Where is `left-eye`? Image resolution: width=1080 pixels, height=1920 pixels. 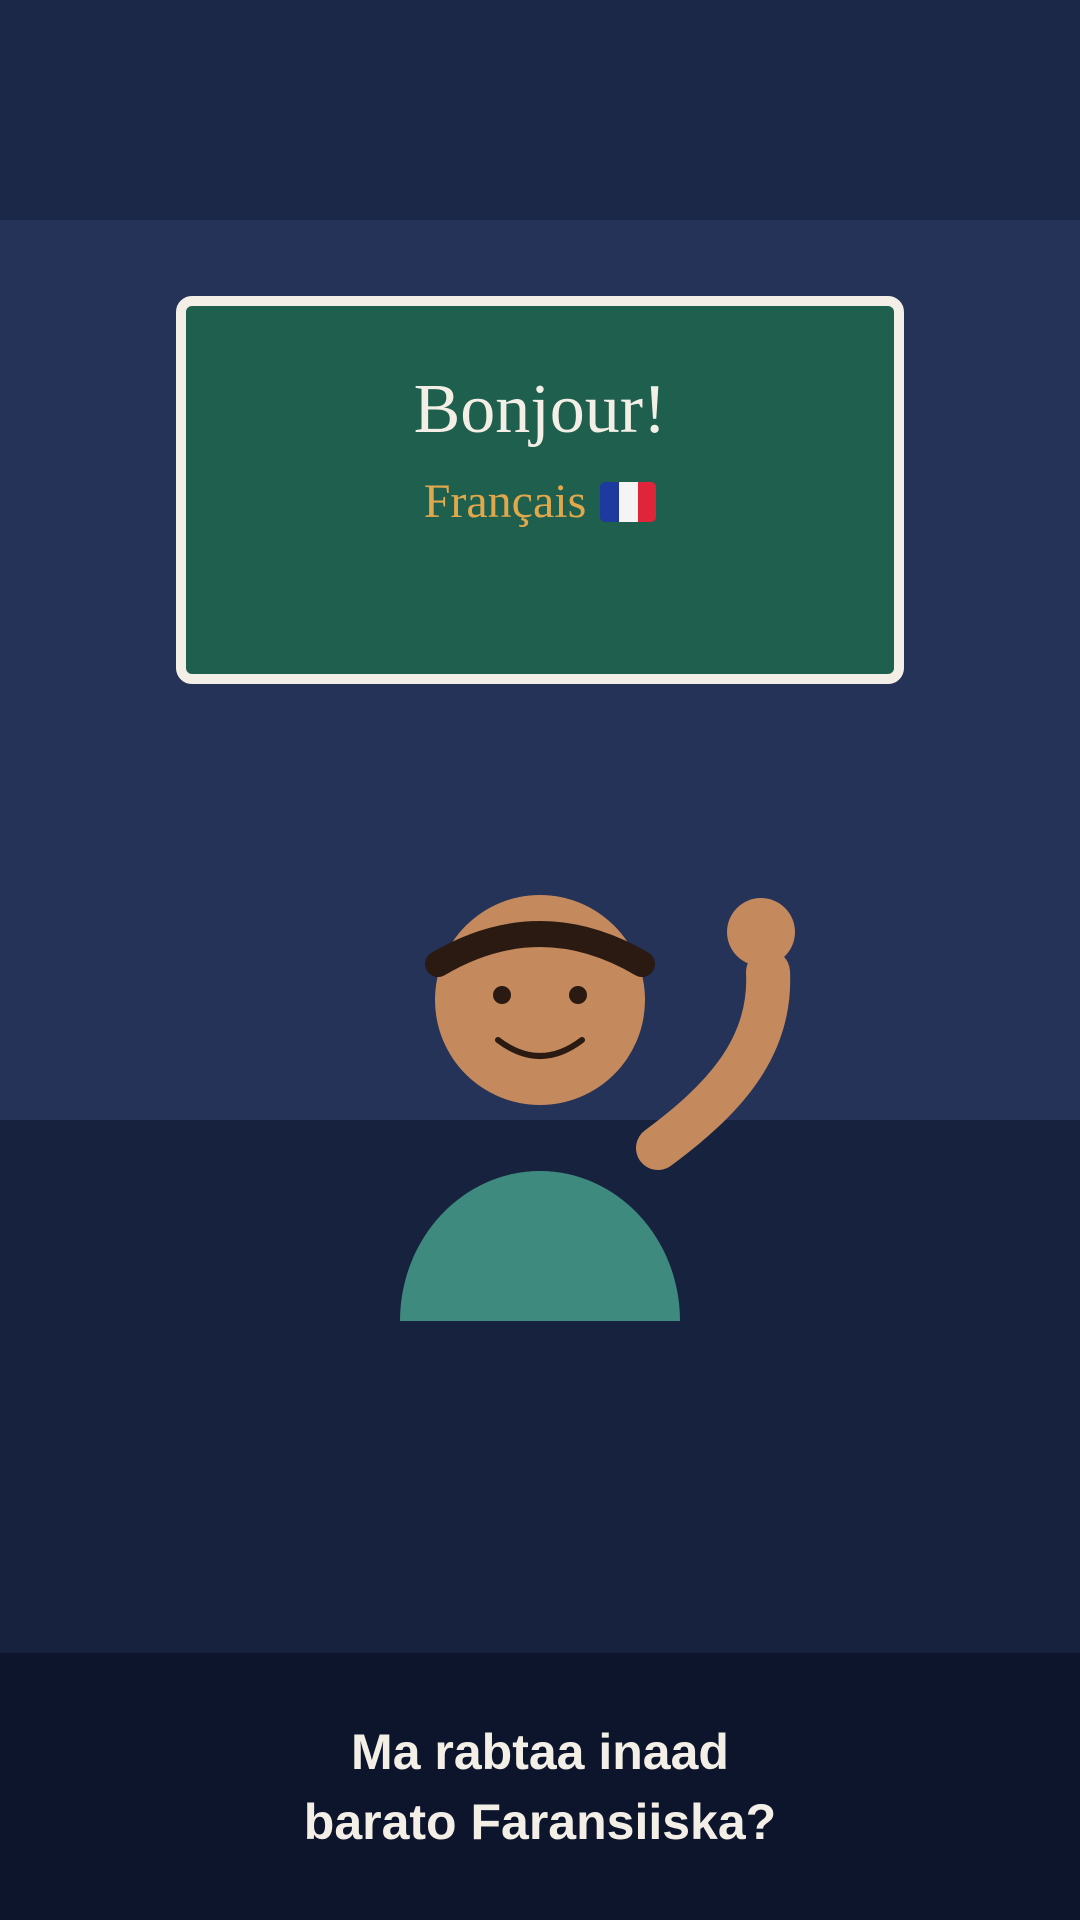
left-eye is located at coordinates (502, 995).